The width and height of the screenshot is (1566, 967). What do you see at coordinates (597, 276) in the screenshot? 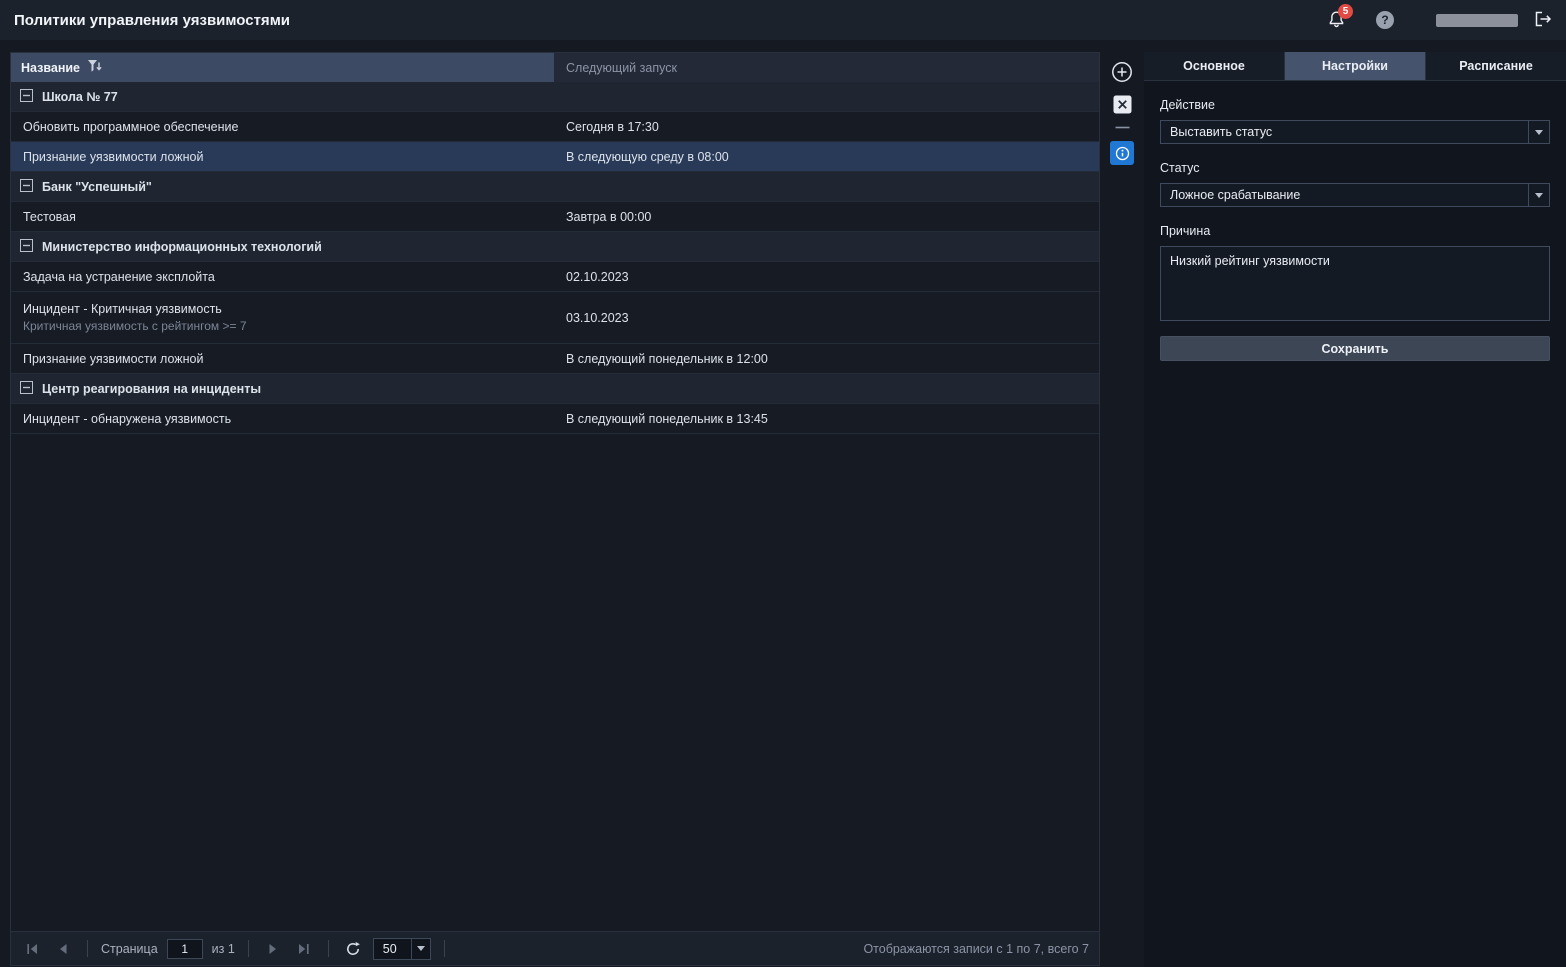
I see `cell-next-run: 02.10.2023` at bounding box center [597, 276].